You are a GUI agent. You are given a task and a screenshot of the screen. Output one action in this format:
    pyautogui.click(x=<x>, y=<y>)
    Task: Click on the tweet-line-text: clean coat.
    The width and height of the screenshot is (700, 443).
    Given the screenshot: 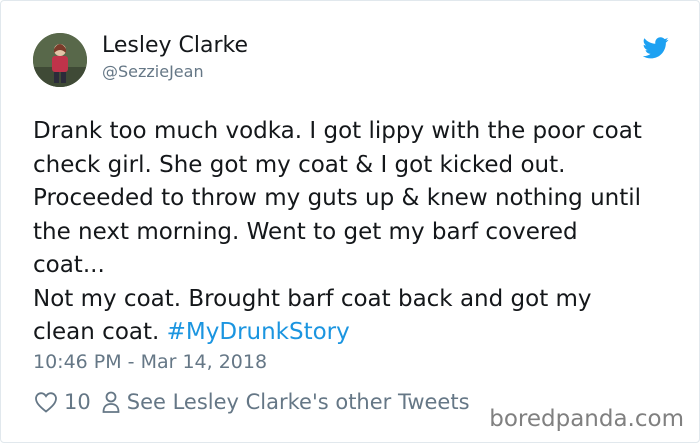 What is the action you would take?
    pyautogui.click(x=100, y=332)
    